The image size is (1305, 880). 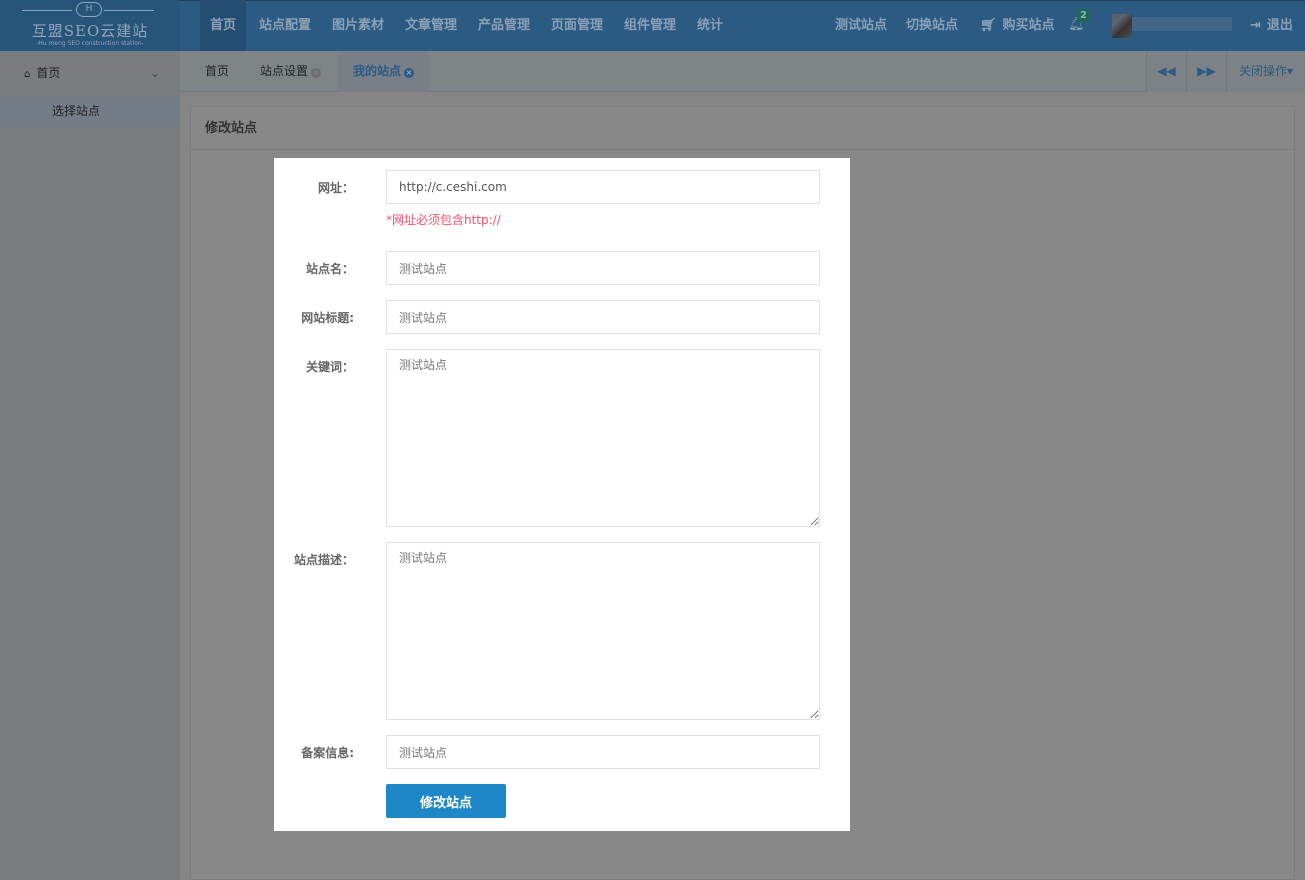 I want to click on site-name-input, so click(x=603, y=268).